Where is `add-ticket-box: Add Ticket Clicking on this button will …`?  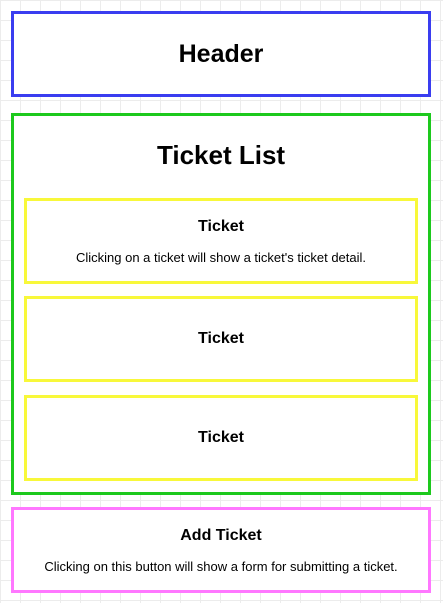 add-ticket-box: Add Ticket Clicking on this button will … is located at coordinates (221, 550).